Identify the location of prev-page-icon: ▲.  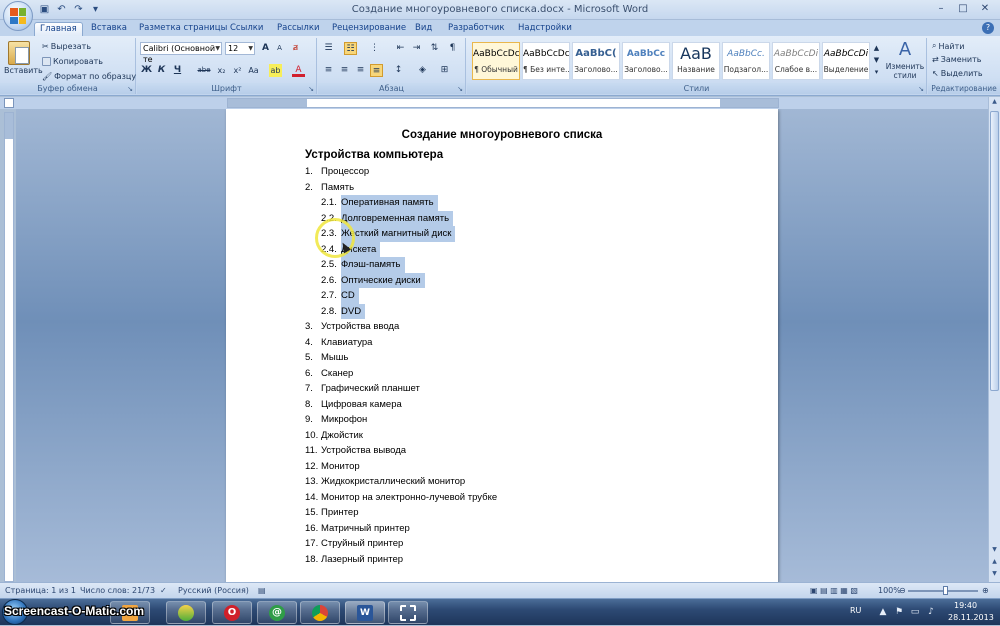
(994, 563).